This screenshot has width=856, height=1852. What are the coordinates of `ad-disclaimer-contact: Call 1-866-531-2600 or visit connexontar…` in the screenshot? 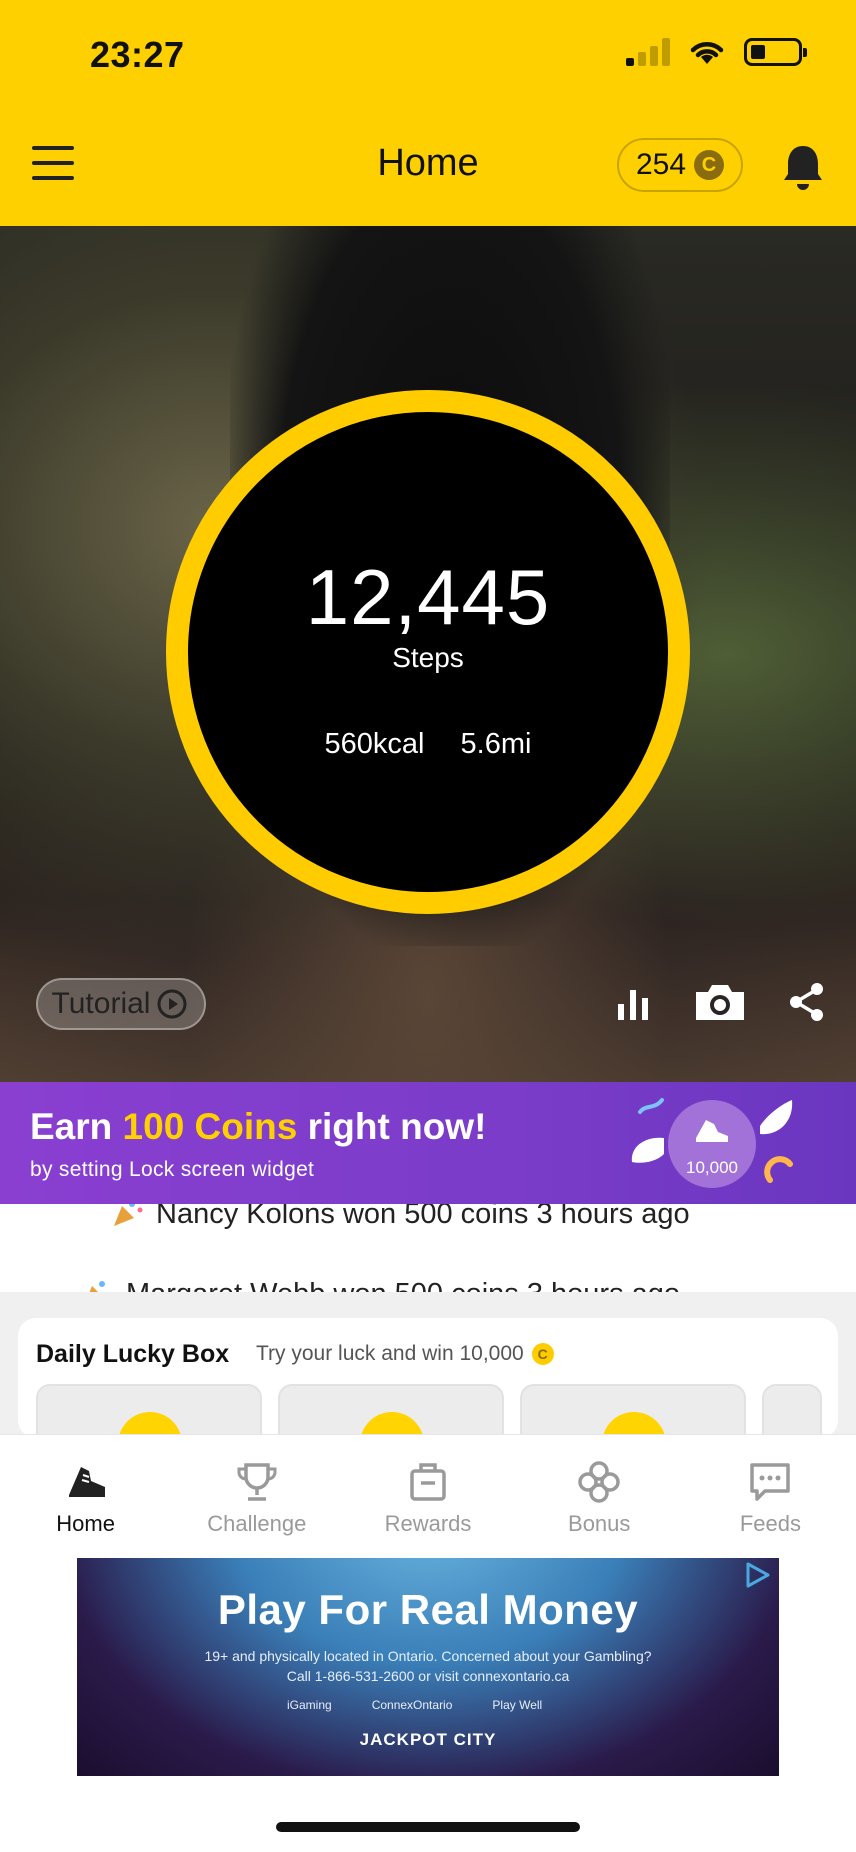 It's located at (428, 1676).